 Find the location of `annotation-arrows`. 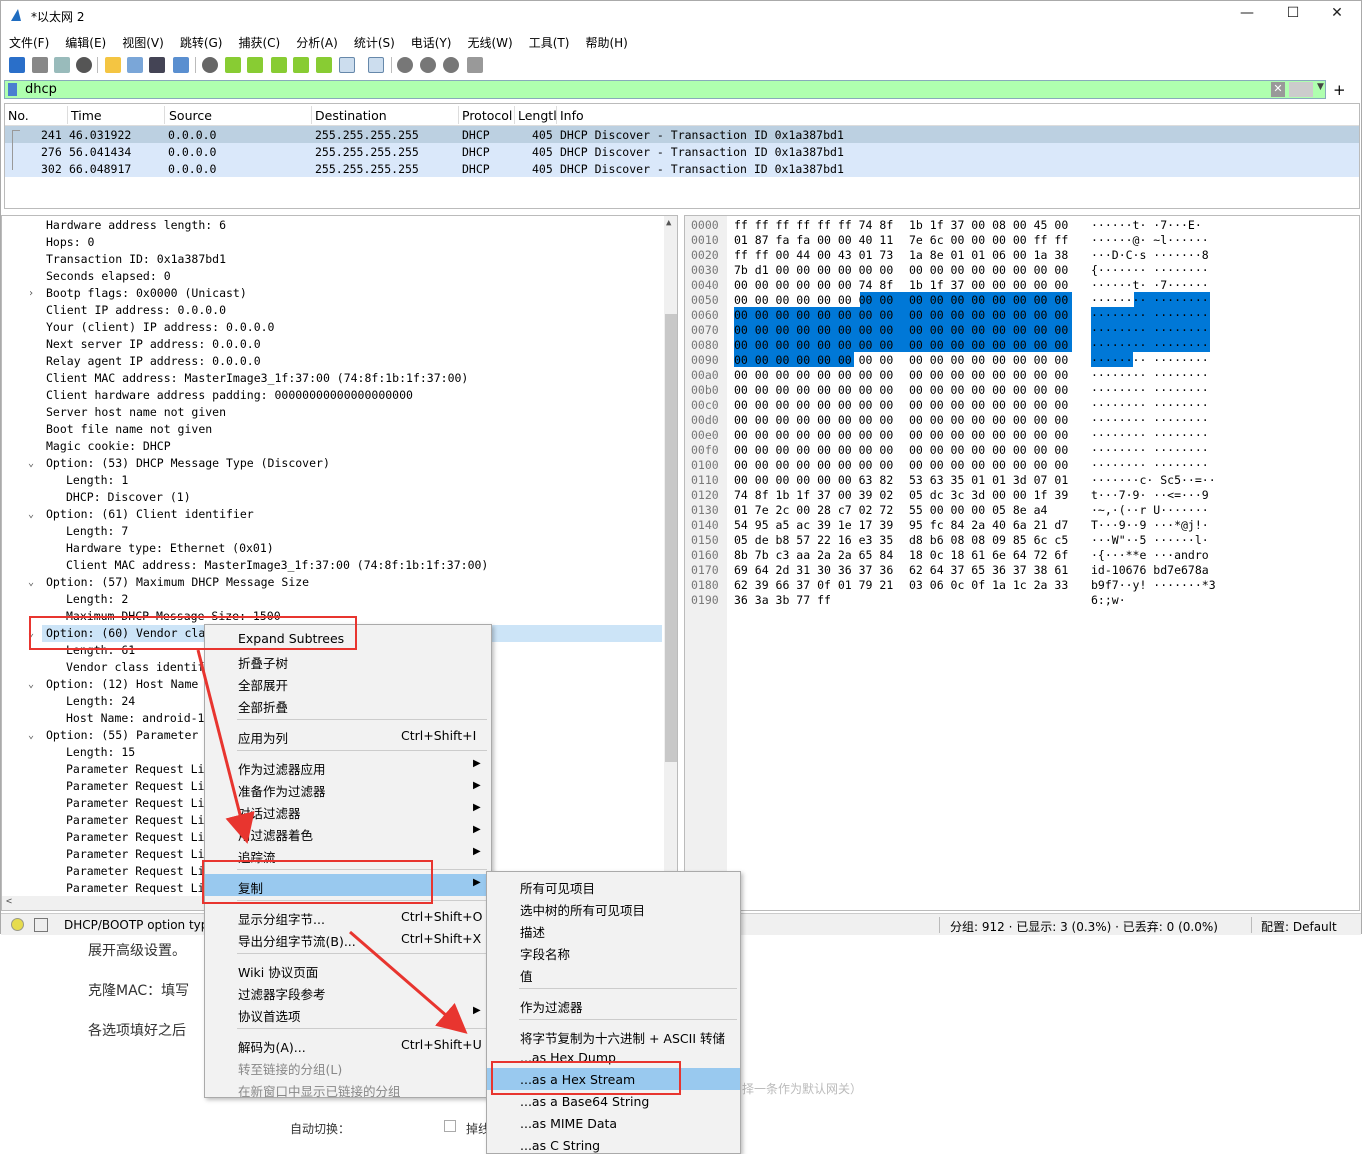

annotation-arrows is located at coordinates (332, 841).